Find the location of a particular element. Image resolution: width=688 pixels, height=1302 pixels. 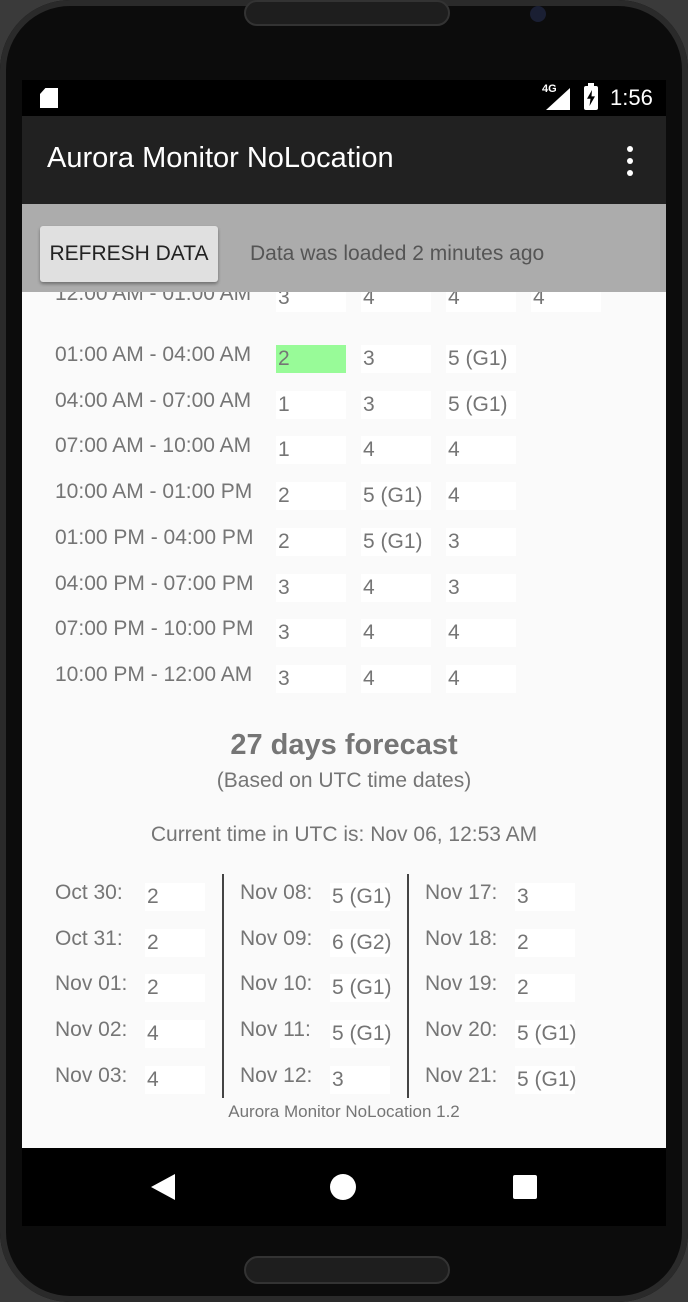

time-range-label: 10:00 PM - 12:00 AM is located at coordinates (154, 674).